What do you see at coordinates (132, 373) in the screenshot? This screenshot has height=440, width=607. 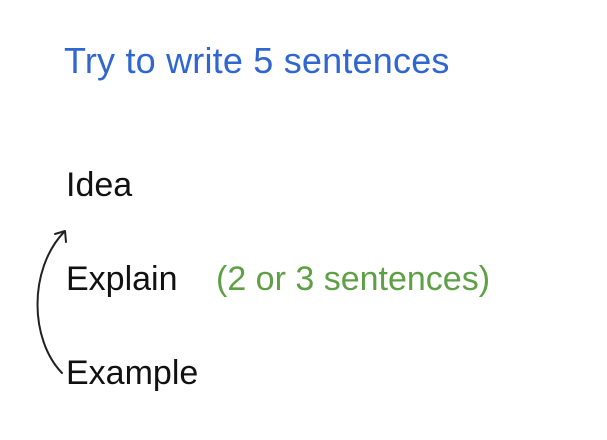 I see `step-example: Example` at bounding box center [132, 373].